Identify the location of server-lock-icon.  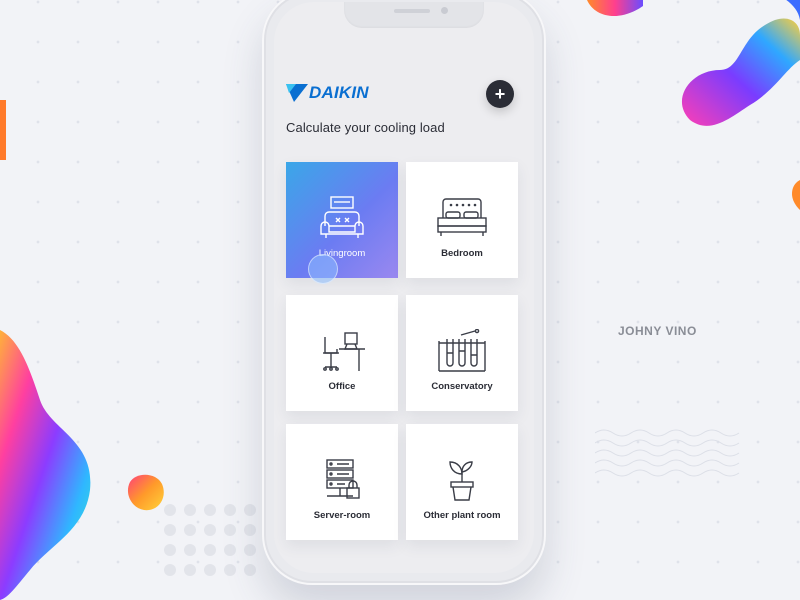
(343, 479).